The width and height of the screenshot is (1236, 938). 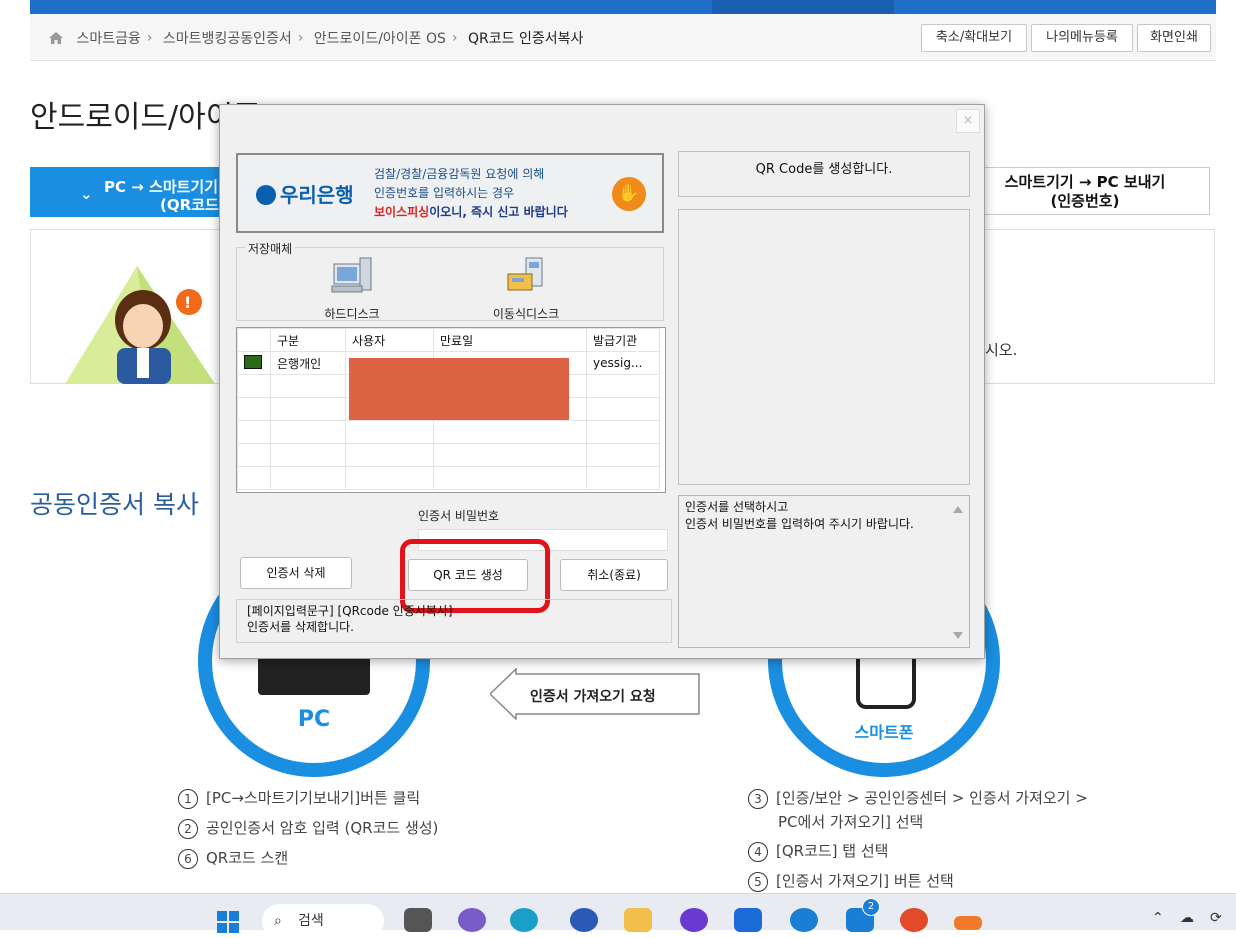 What do you see at coordinates (193, 205) in the screenshot?
I see `tab-left-sublabel: (QR코드)` at bounding box center [193, 205].